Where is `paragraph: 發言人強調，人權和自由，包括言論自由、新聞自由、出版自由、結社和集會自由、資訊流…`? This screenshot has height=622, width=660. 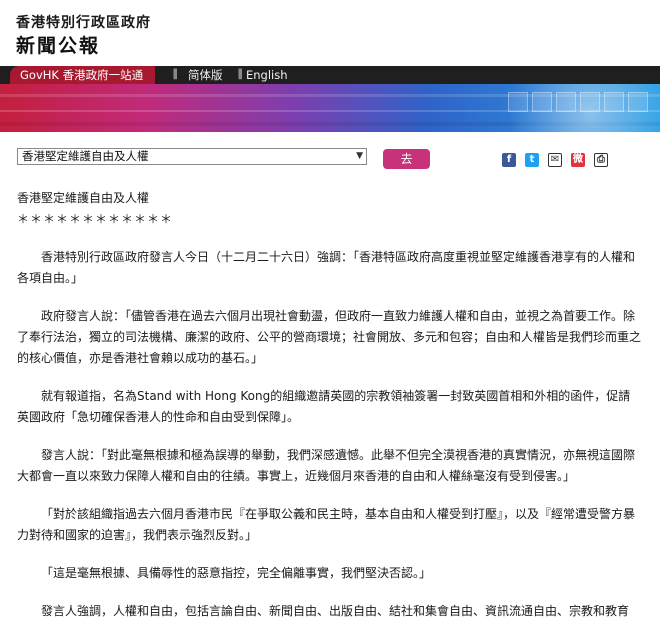
paragraph: 發言人強調，人權和自由，包括言論自由、新聞自由、出版自由、結社和集會自由、資訊流… is located at coordinates (335, 611).